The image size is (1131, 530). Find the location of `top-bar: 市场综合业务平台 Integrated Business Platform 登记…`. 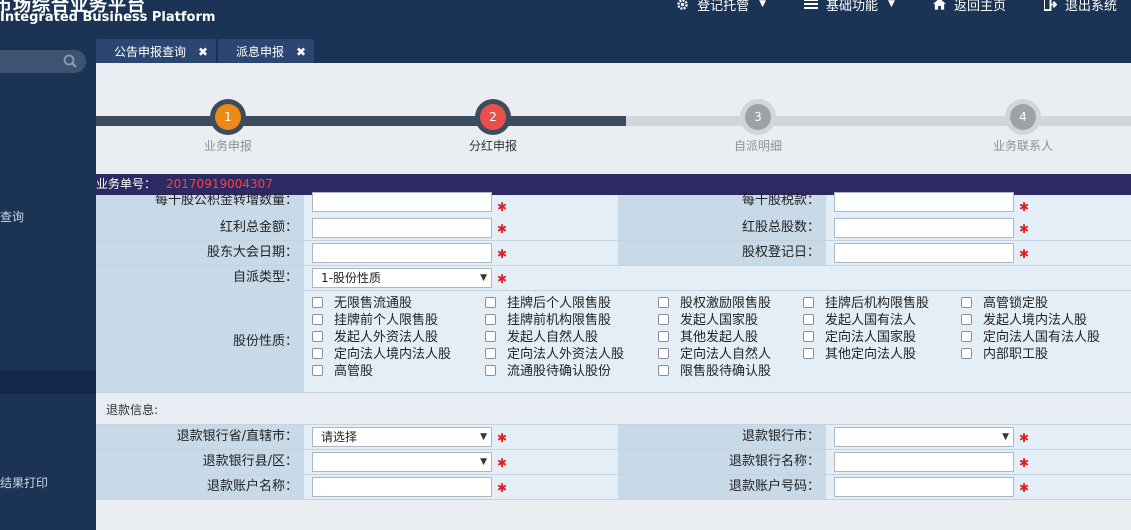

top-bar: 市场综合业务平台 Integrated Business Platform 登记… is located at coordinates (565, 16).